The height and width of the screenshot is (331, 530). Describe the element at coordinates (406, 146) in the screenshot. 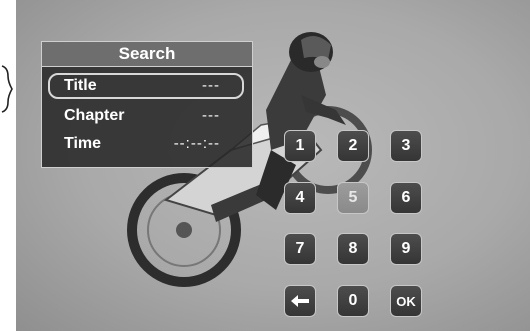

I see `key-3: 3` at that location.